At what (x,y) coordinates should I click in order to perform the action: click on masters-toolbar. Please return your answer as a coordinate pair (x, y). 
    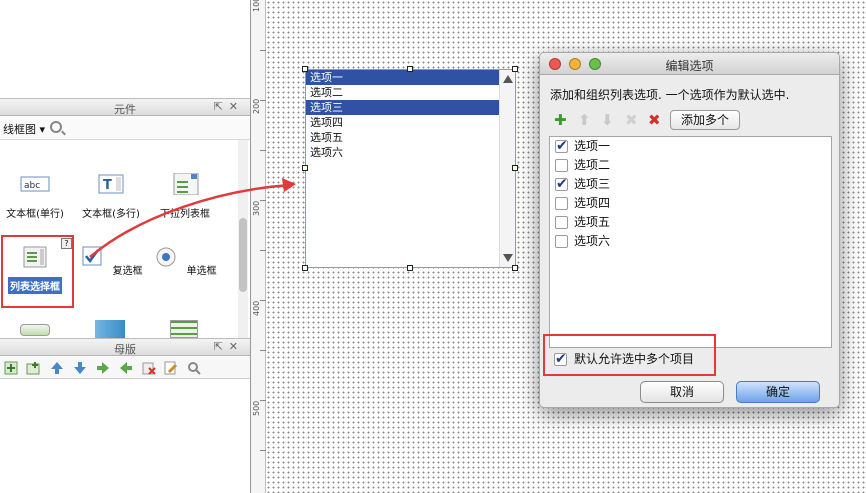
    Looking at the image, I should click on (125, 368).